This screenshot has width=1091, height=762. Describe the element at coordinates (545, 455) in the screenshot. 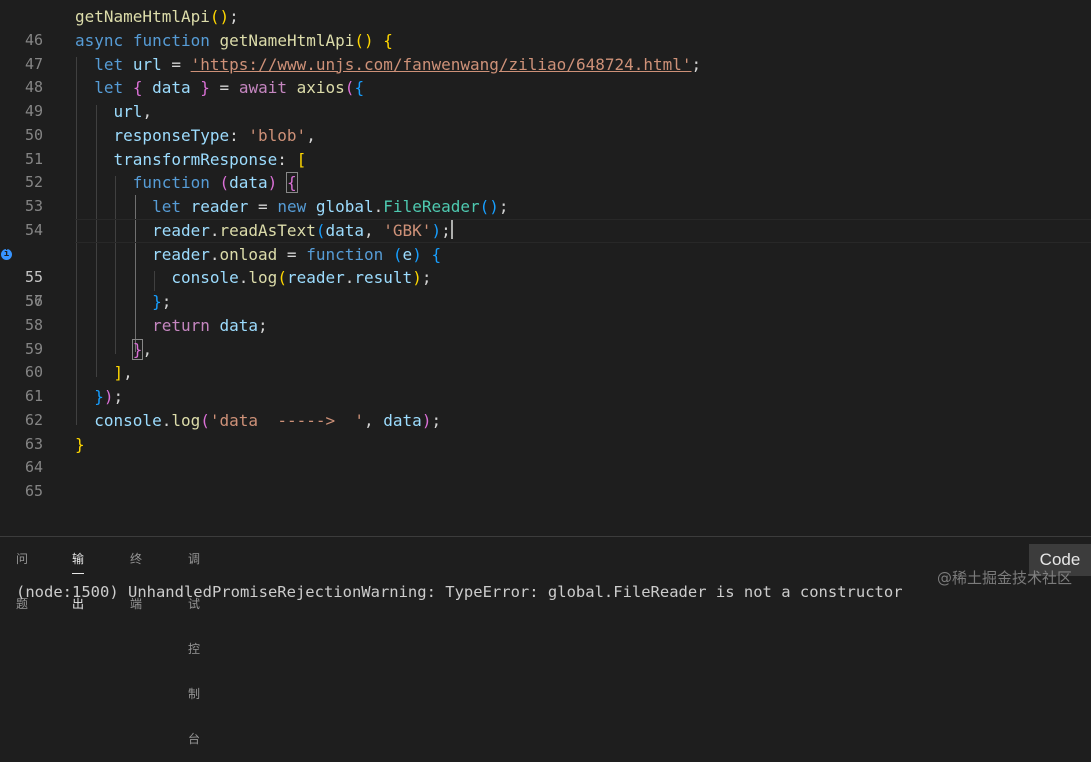

I see `code-line-64: 64 }` at that location.